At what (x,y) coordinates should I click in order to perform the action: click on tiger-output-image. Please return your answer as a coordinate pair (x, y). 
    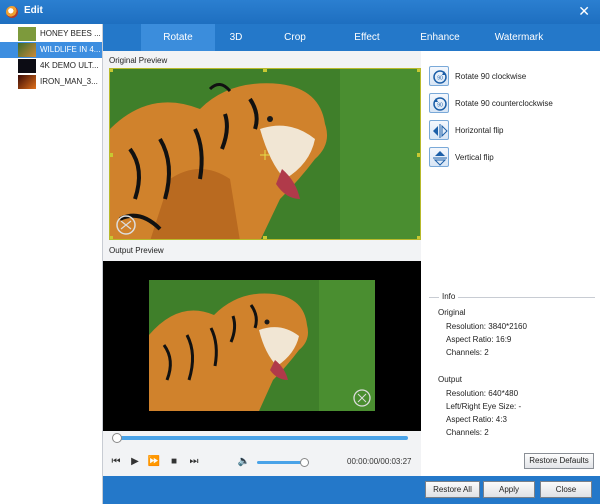
    Looking at the image, I should click on (262, 345).